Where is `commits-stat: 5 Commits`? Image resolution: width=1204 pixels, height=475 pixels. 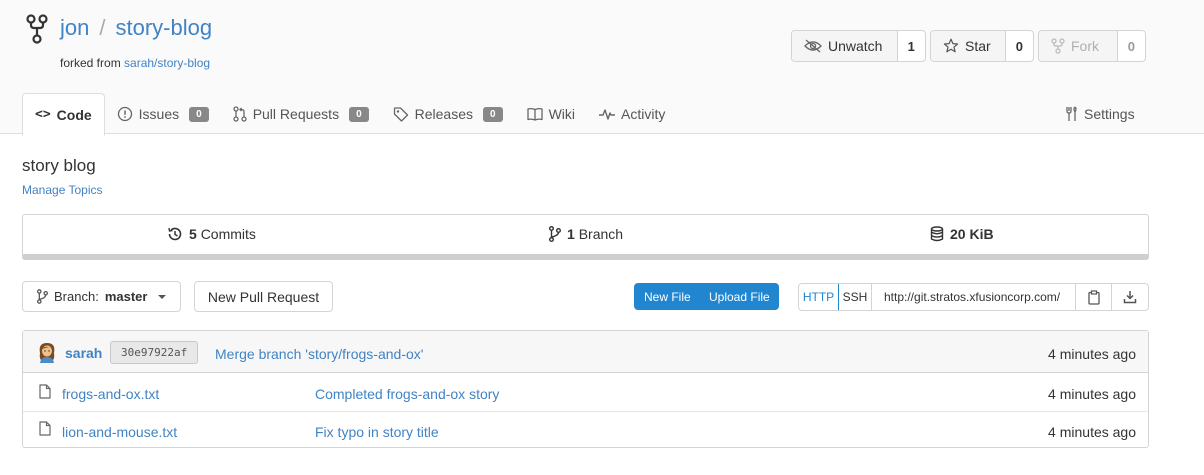
commits-stat: 5 Commits is located at coordinates (211, 234).